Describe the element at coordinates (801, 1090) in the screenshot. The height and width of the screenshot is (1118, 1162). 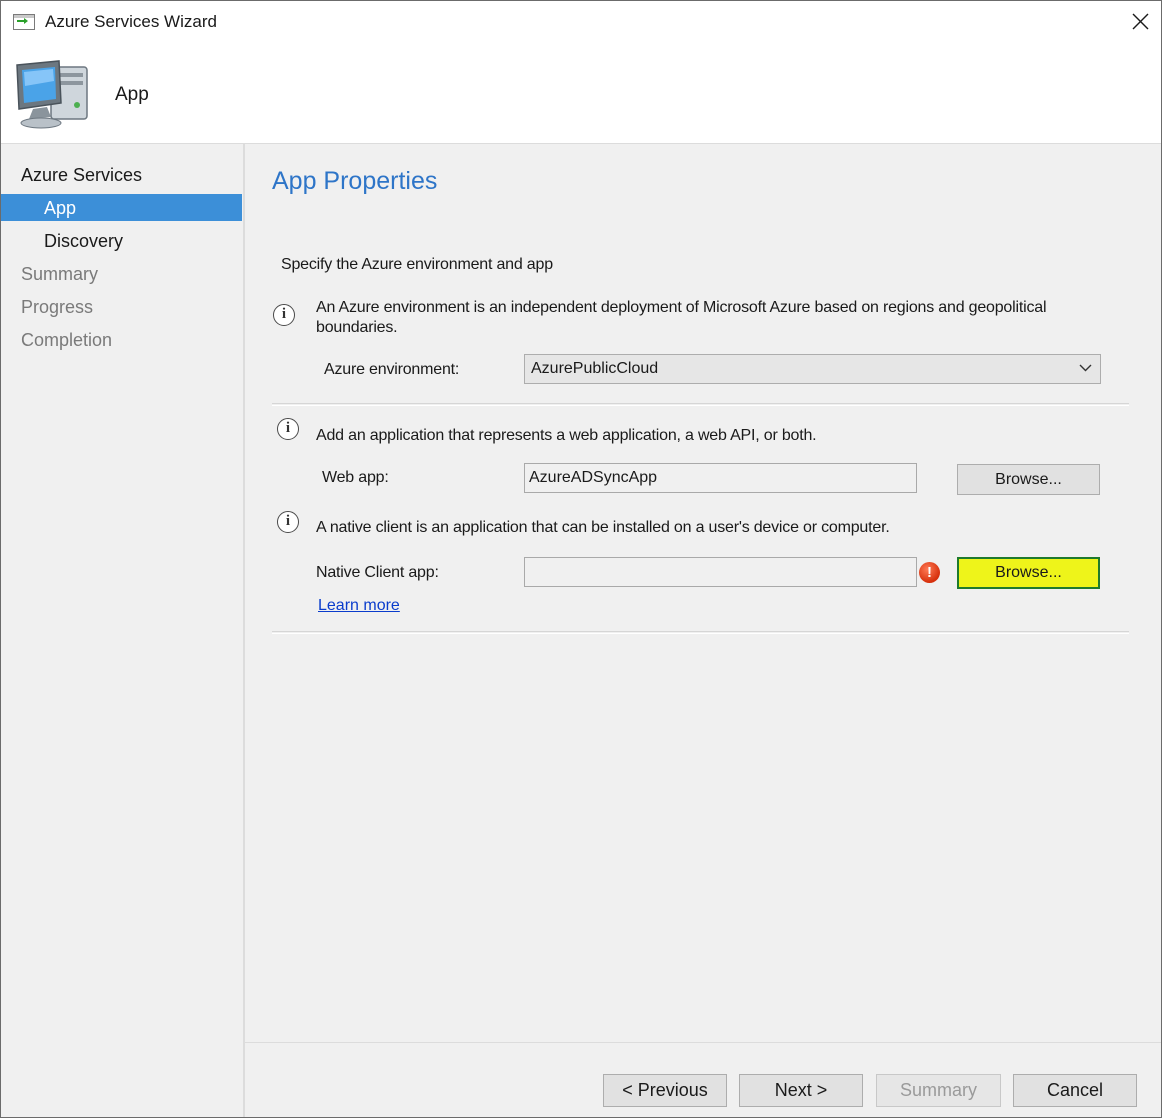
I see `next-button: Next >` at that location.